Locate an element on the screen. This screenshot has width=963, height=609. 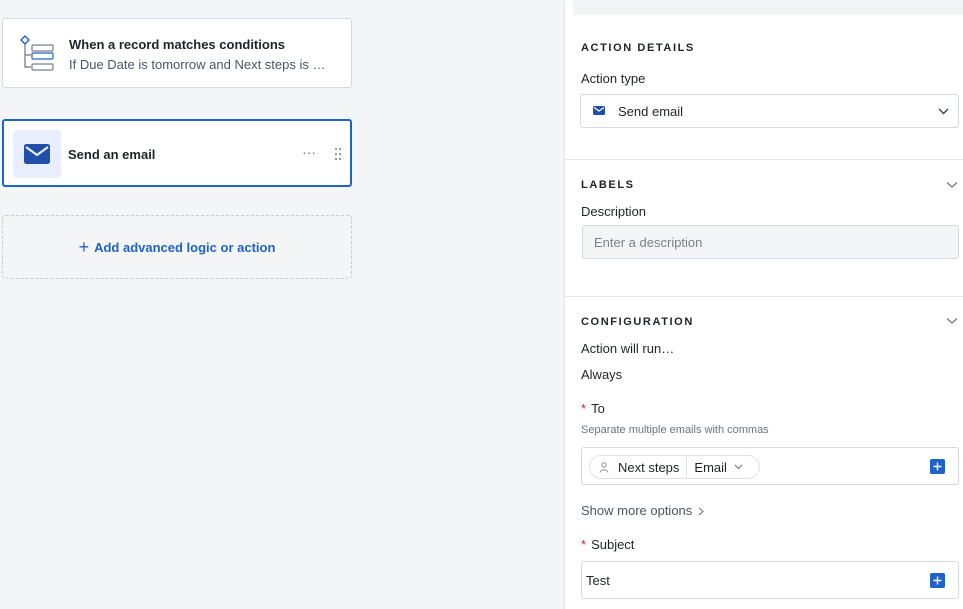
trigger-title: When a record matches conditions is located at coordinates (177, 44).